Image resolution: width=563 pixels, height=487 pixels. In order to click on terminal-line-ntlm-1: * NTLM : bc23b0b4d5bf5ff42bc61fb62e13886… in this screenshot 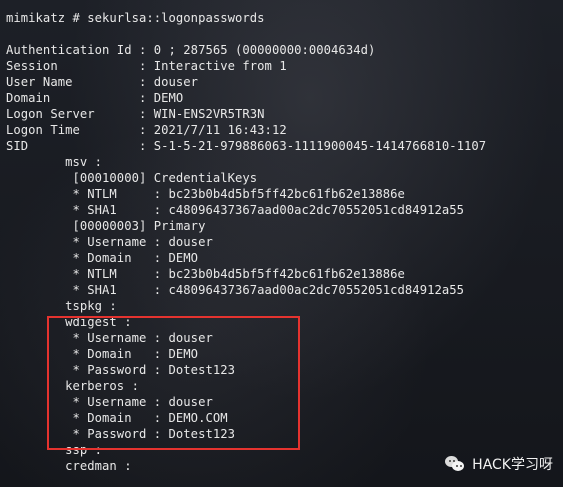, I will do `click(205, 194)`.